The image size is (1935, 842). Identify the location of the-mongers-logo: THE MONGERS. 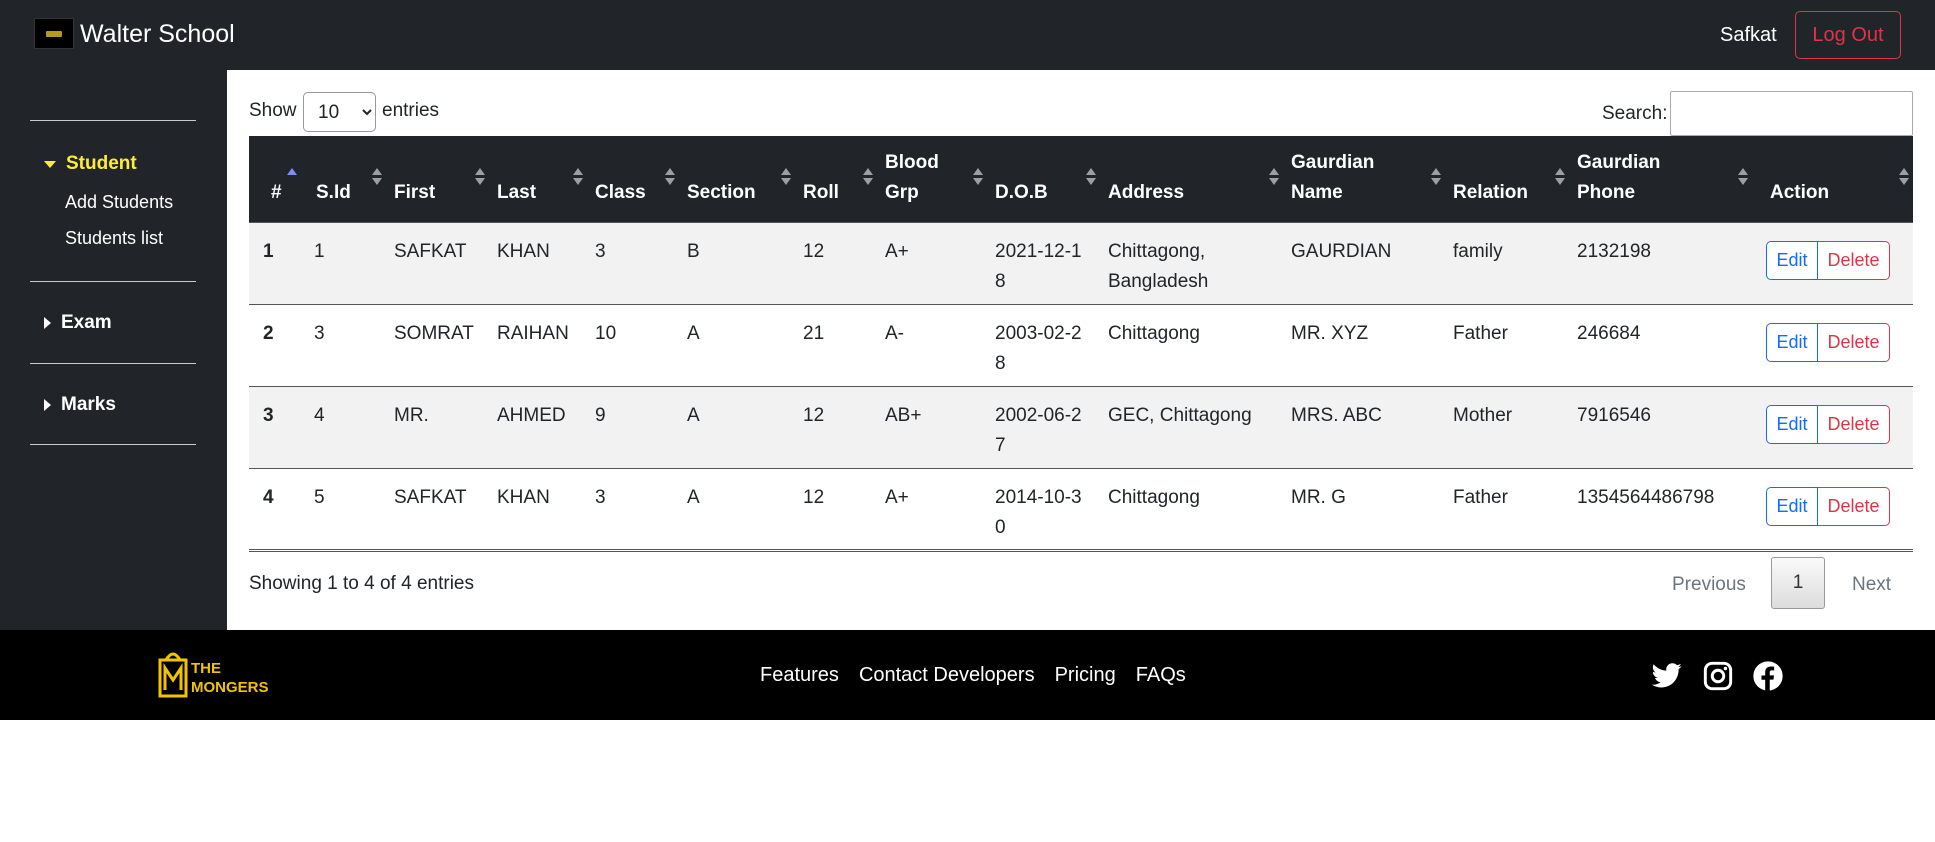
(218, 674).